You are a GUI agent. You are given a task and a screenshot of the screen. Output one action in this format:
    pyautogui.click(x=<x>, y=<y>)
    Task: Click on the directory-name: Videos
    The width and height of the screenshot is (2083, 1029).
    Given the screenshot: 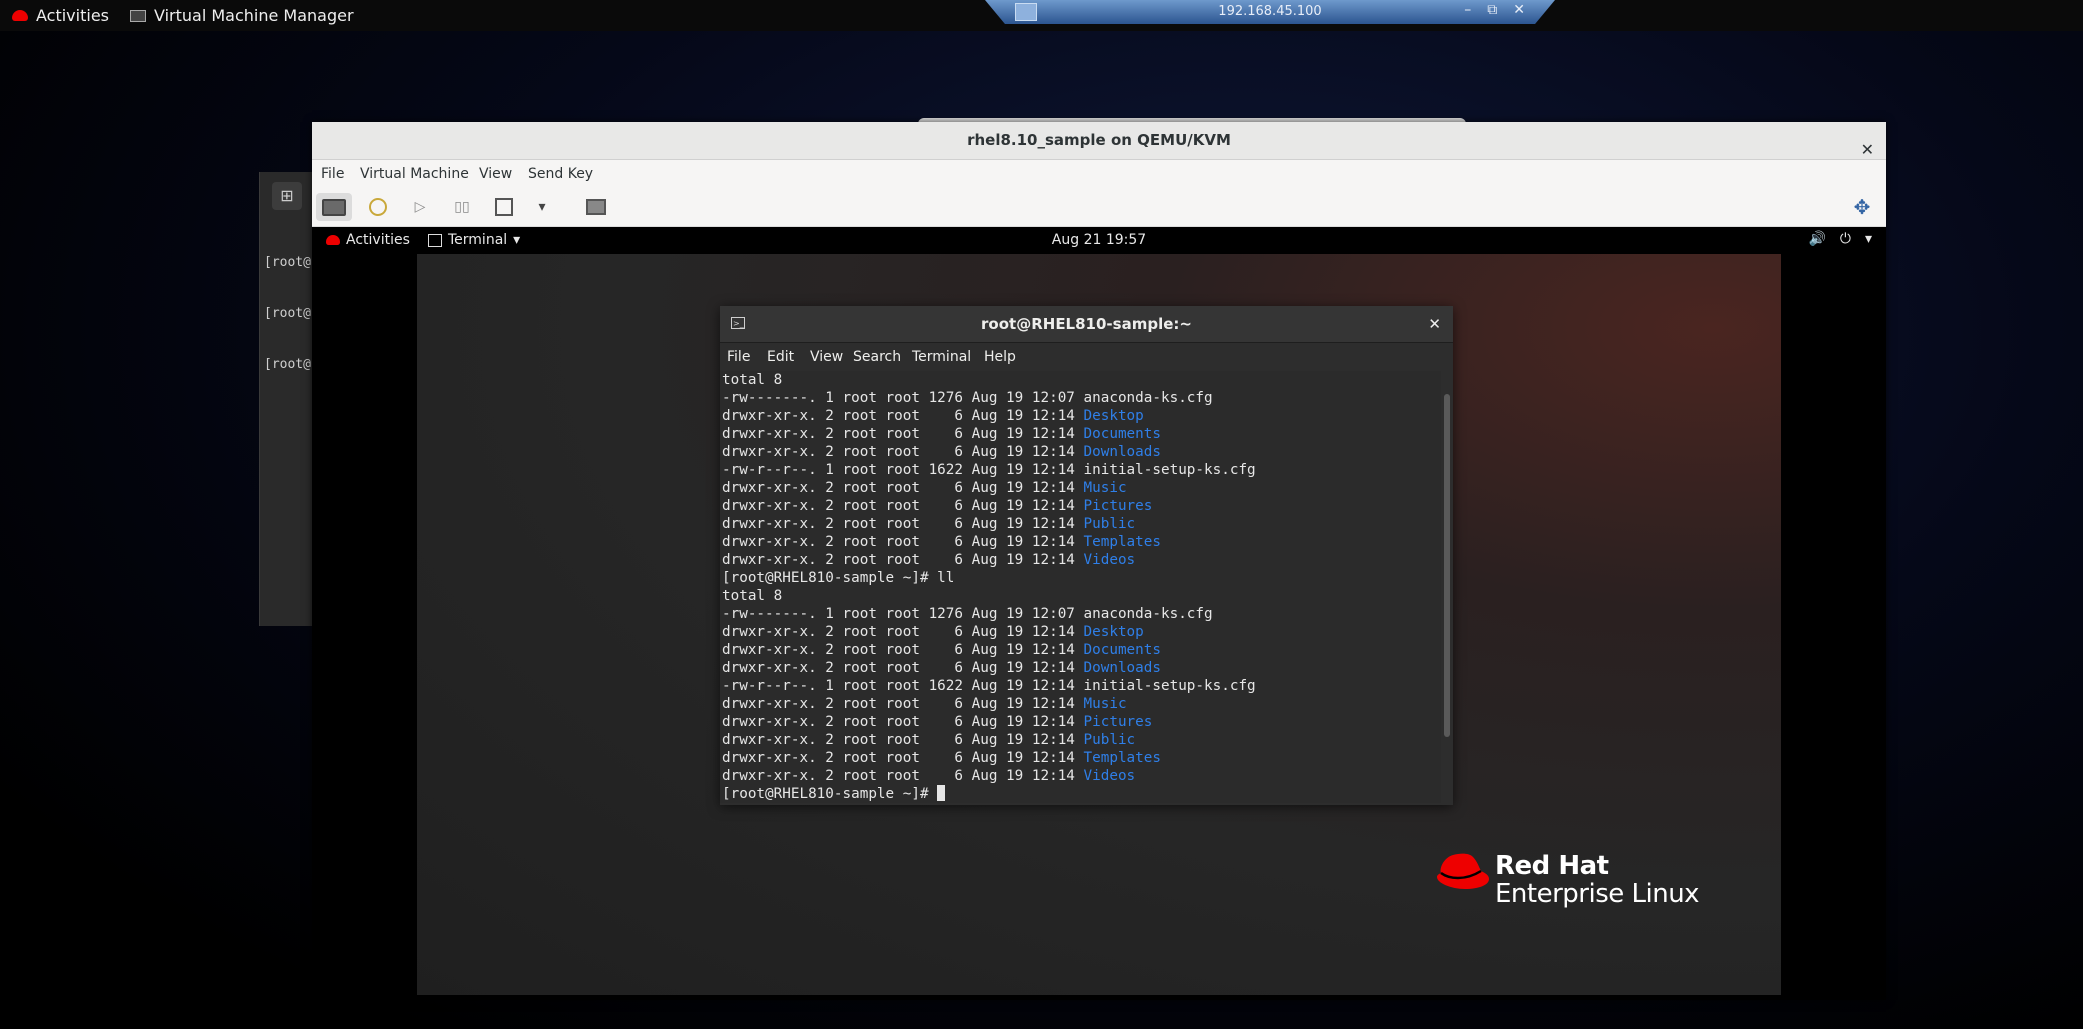 What is the action you would take?
    pyautogui.click(x=1109, y=776)
    